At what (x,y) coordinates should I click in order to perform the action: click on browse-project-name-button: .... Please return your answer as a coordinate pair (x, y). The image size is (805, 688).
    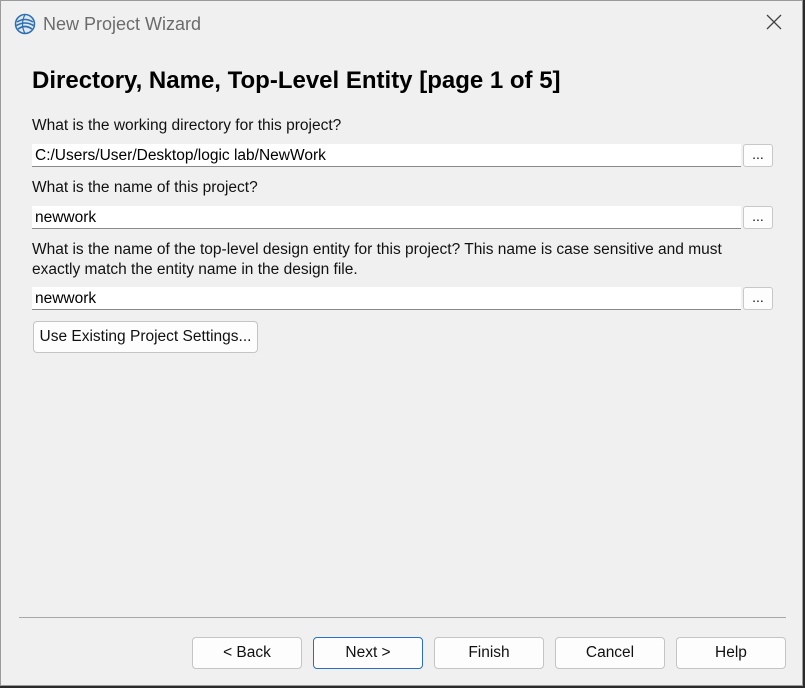
    Looking at the image, I should click on (758, 217).